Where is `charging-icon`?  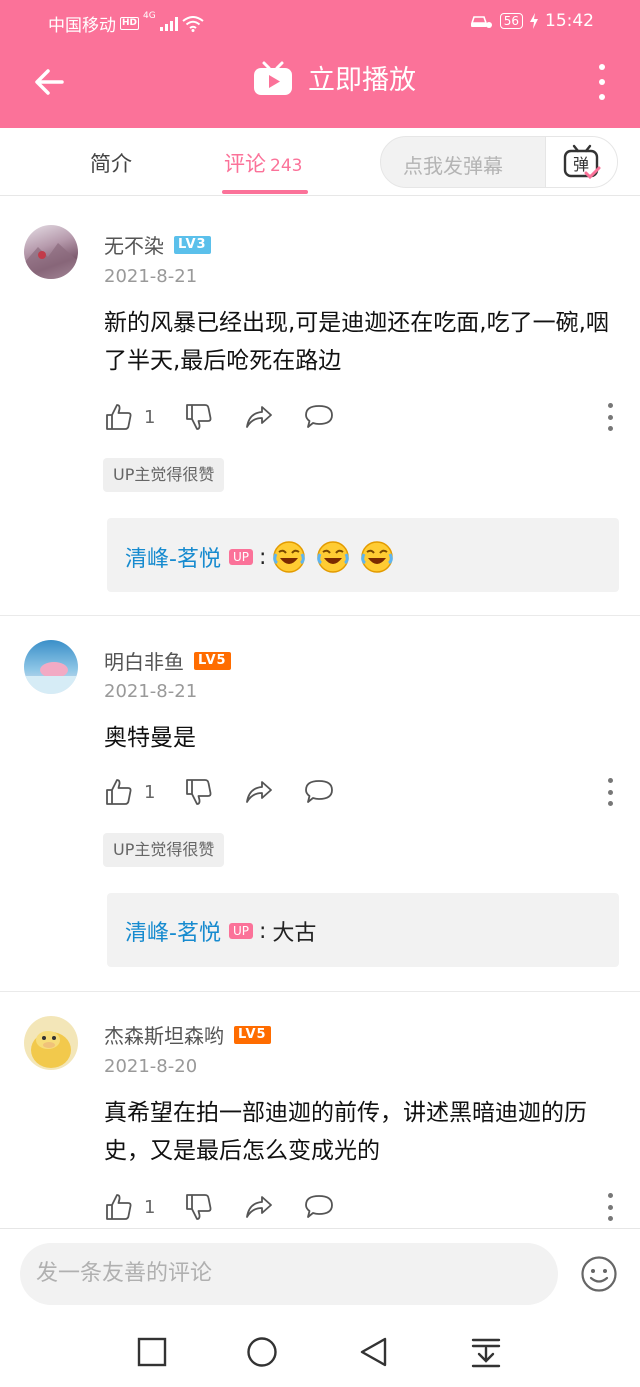
charging-icon is located at coordinates (534, 21).